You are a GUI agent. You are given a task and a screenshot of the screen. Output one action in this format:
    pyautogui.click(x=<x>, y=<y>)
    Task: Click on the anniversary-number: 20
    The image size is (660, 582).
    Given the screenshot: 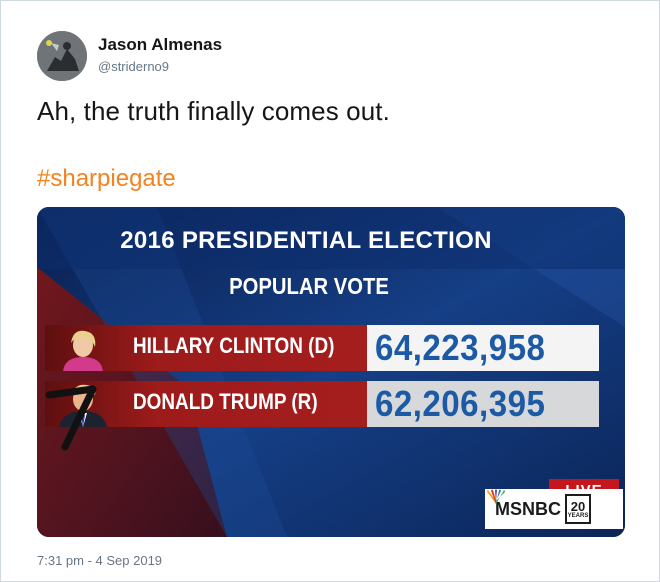 What is the action you would take?
    pyautogui.click(x=578, y=506)
    